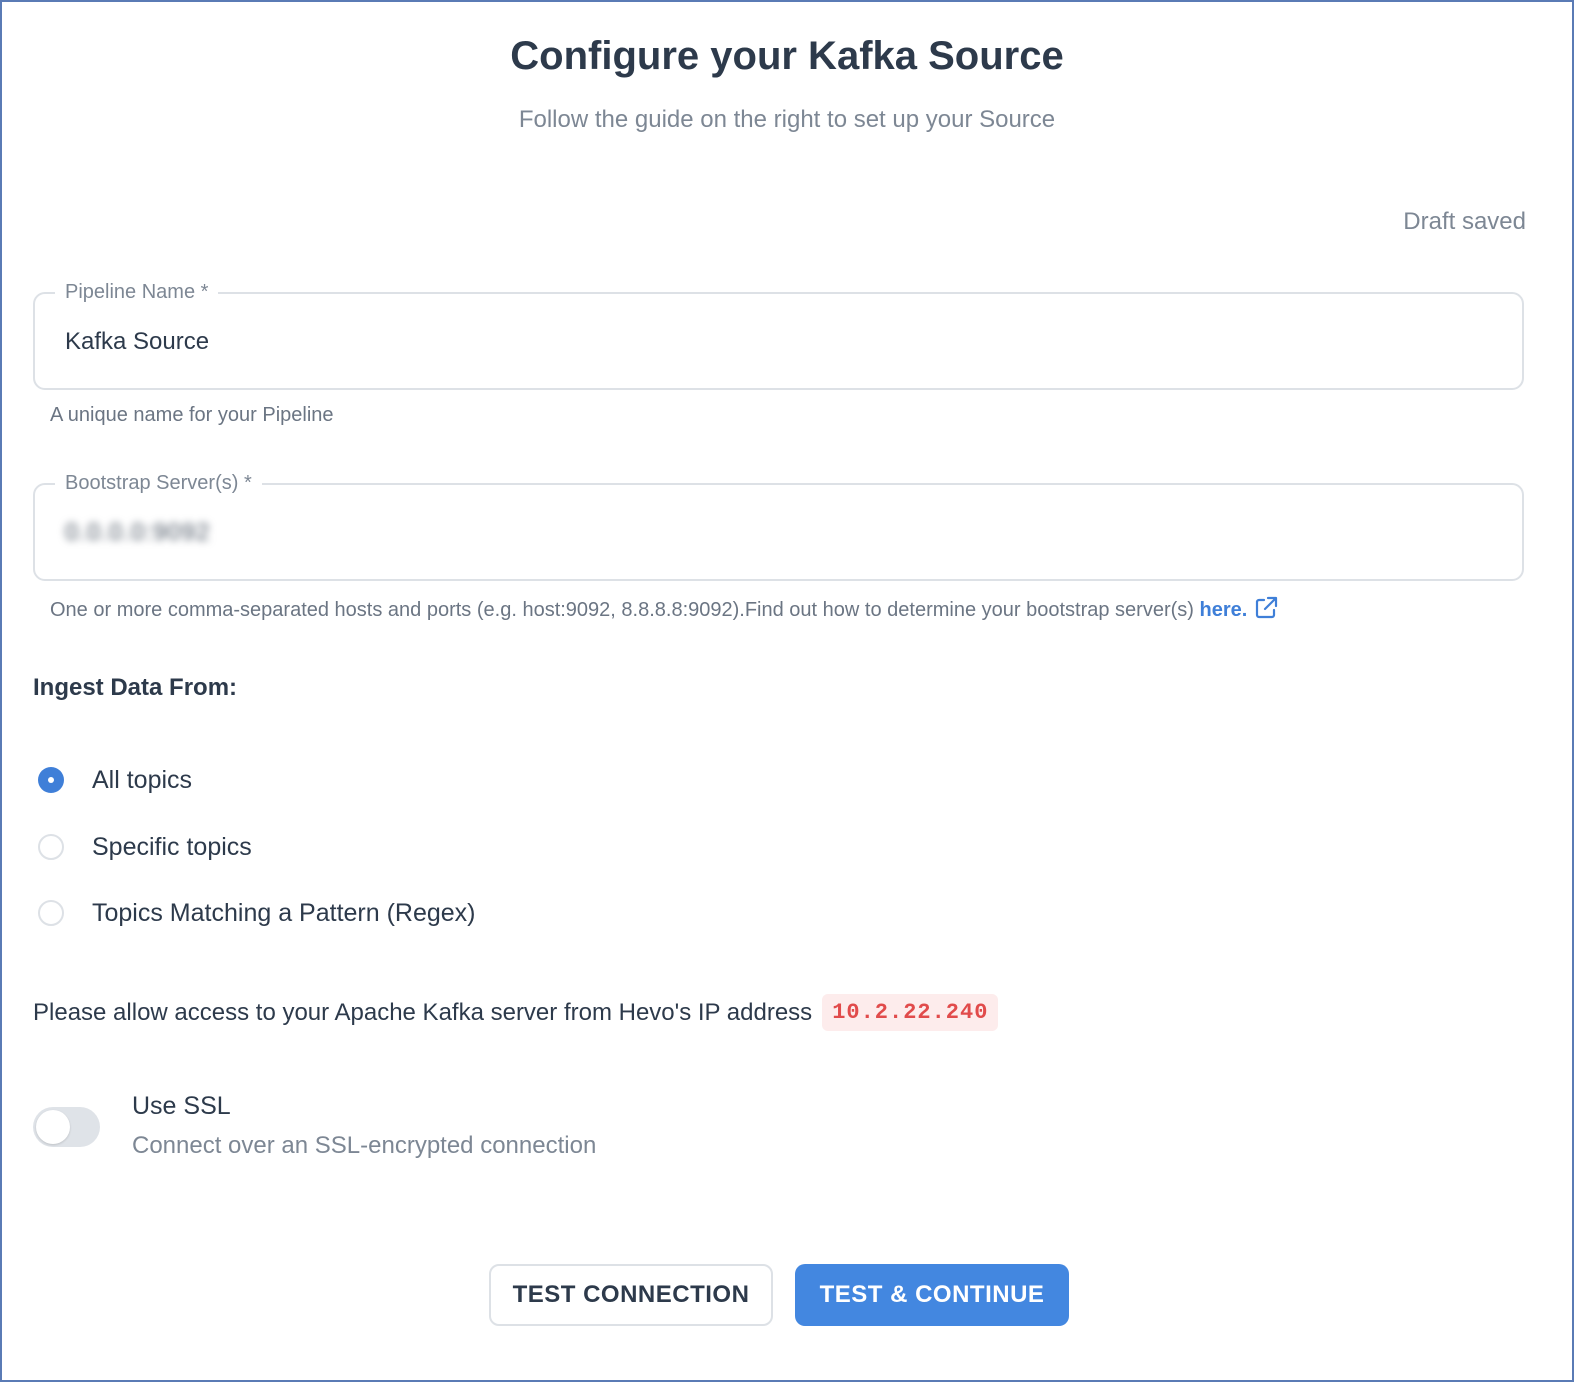 The height and width of the screenshot is (1382, 1574). I want to click on ssl-title: Use SSL, so click(181, 1106).